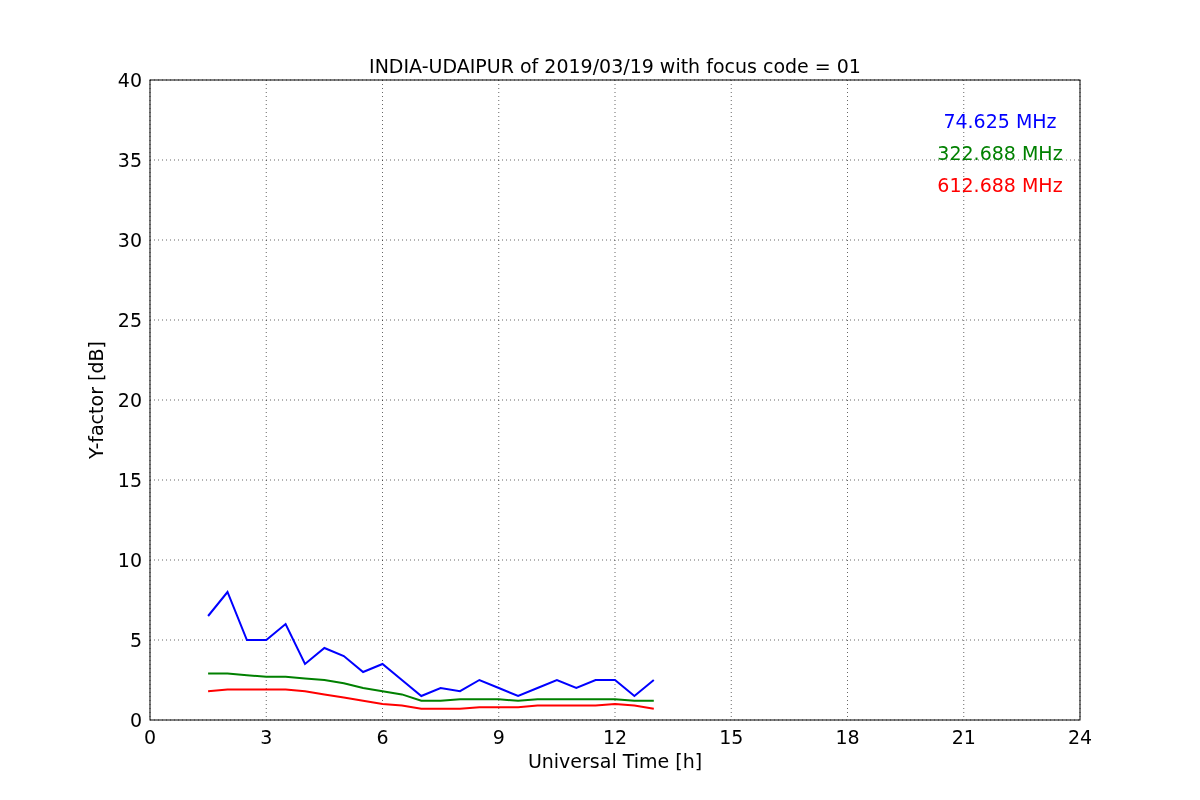  I want to click on legend-label: 322.688 MHz, so click(1000, 153).